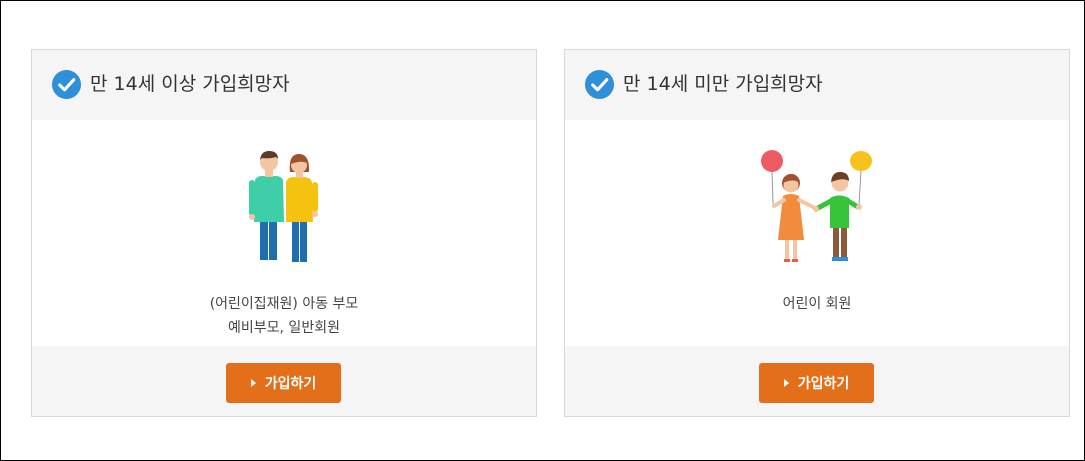  I want to click on card-description: (어린이집재원) 아동 부모 예비부모, 일반회원, so click(284, 316).